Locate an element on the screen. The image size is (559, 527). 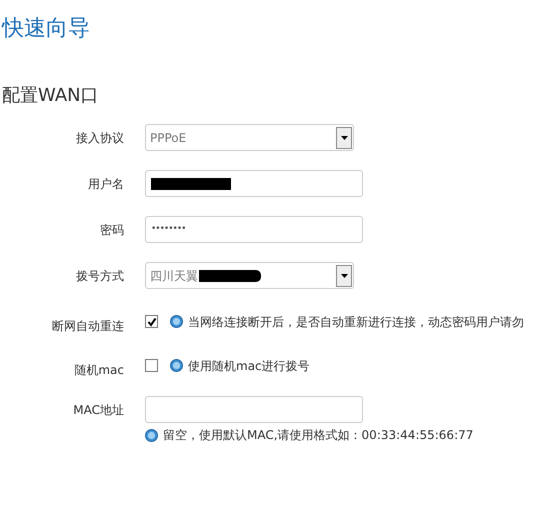
hint-text: 留空，使用默认MAC,请使用格式如：00:33:44:55:66:77 is located at coordinates (318, 435).